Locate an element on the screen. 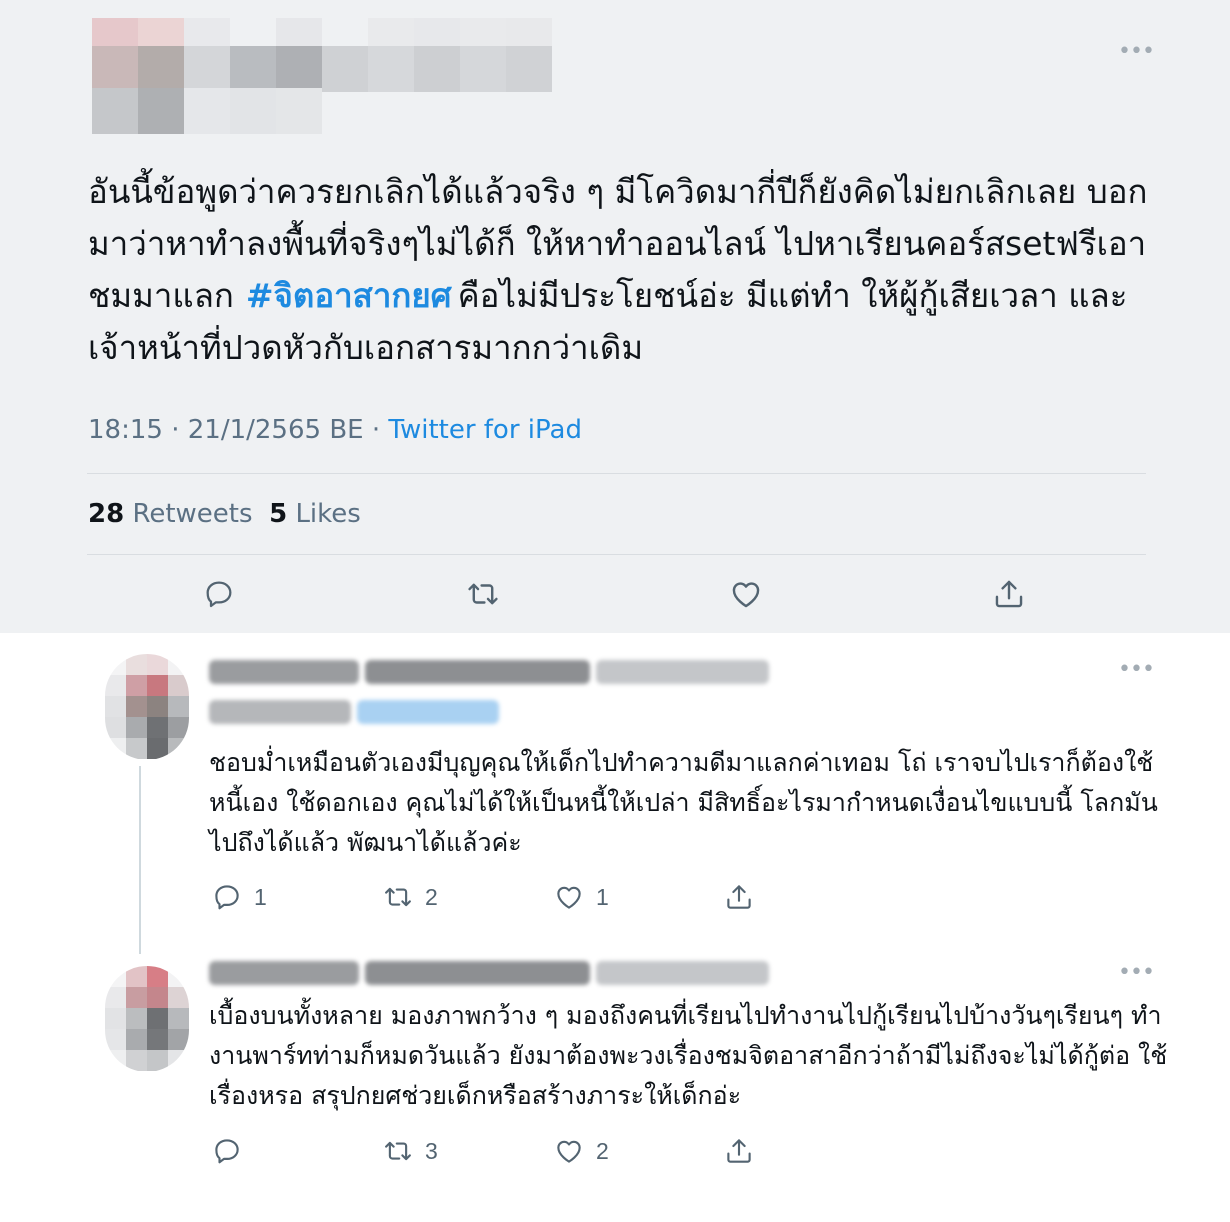 Image resolution: width=1230 pixels, height=1222 pixels. retweets-count: 28 is located at coordinates (106, 514).